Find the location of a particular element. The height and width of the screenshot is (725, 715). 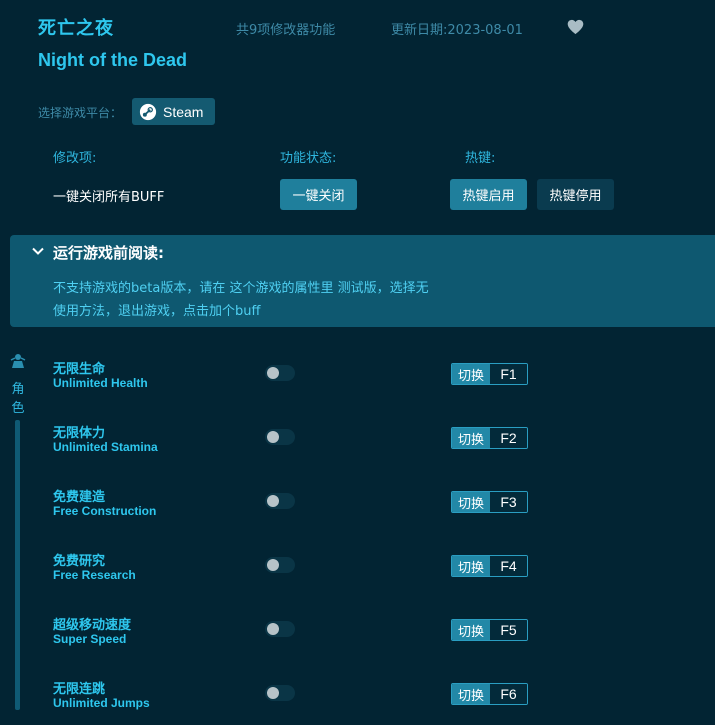

update-date: 更新日期:2023-08-01 is located at coordinates (457, 30).